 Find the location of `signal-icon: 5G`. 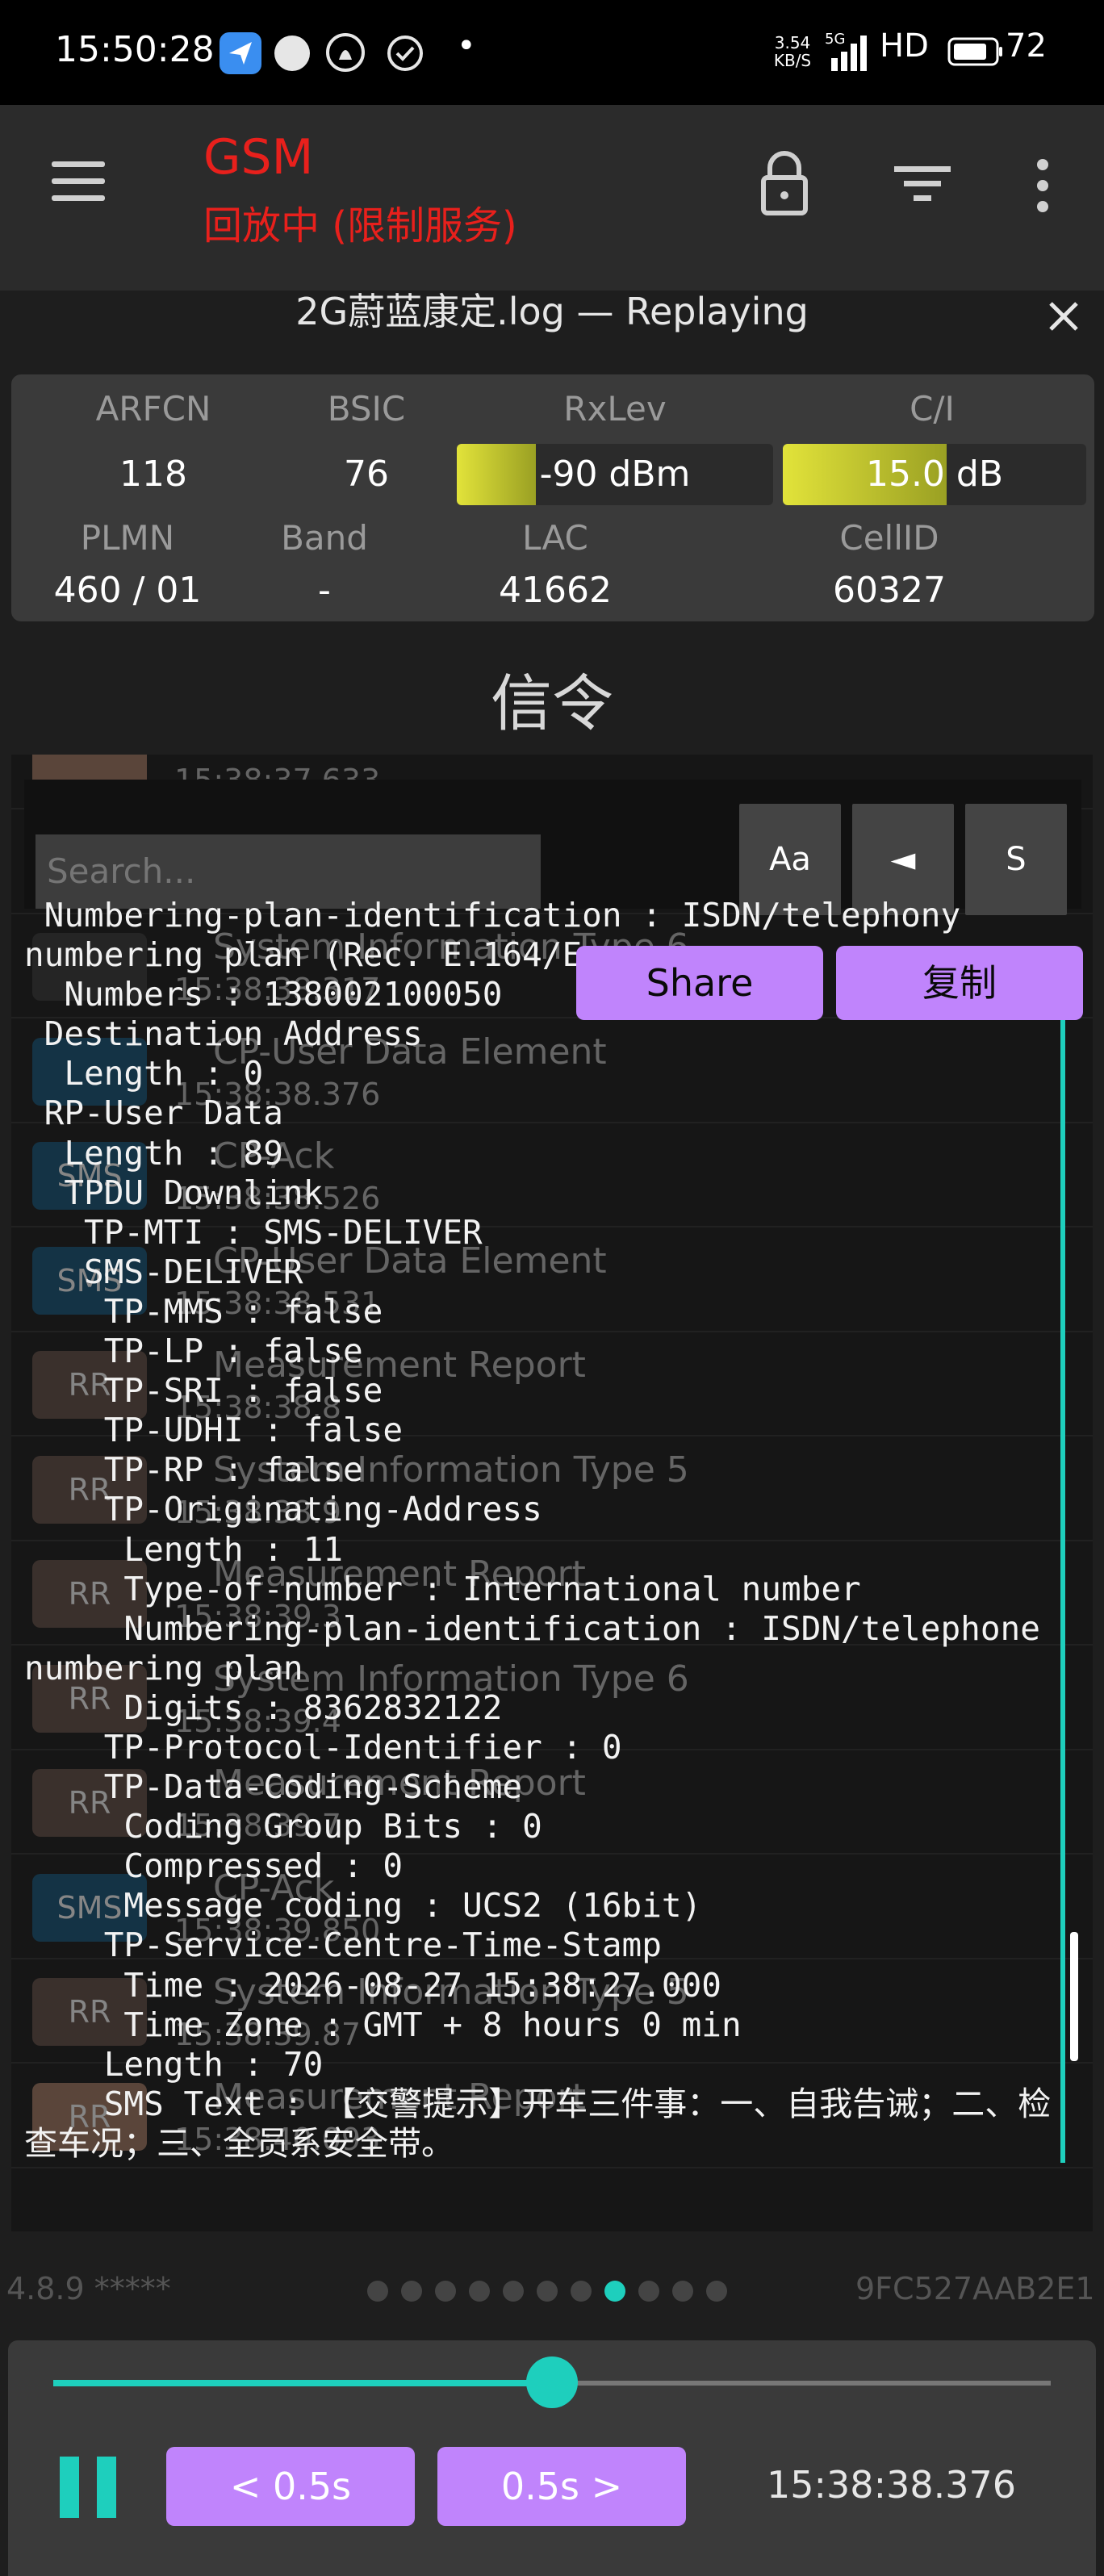

signal-icon: 5G is located at coordinates (847, 52).